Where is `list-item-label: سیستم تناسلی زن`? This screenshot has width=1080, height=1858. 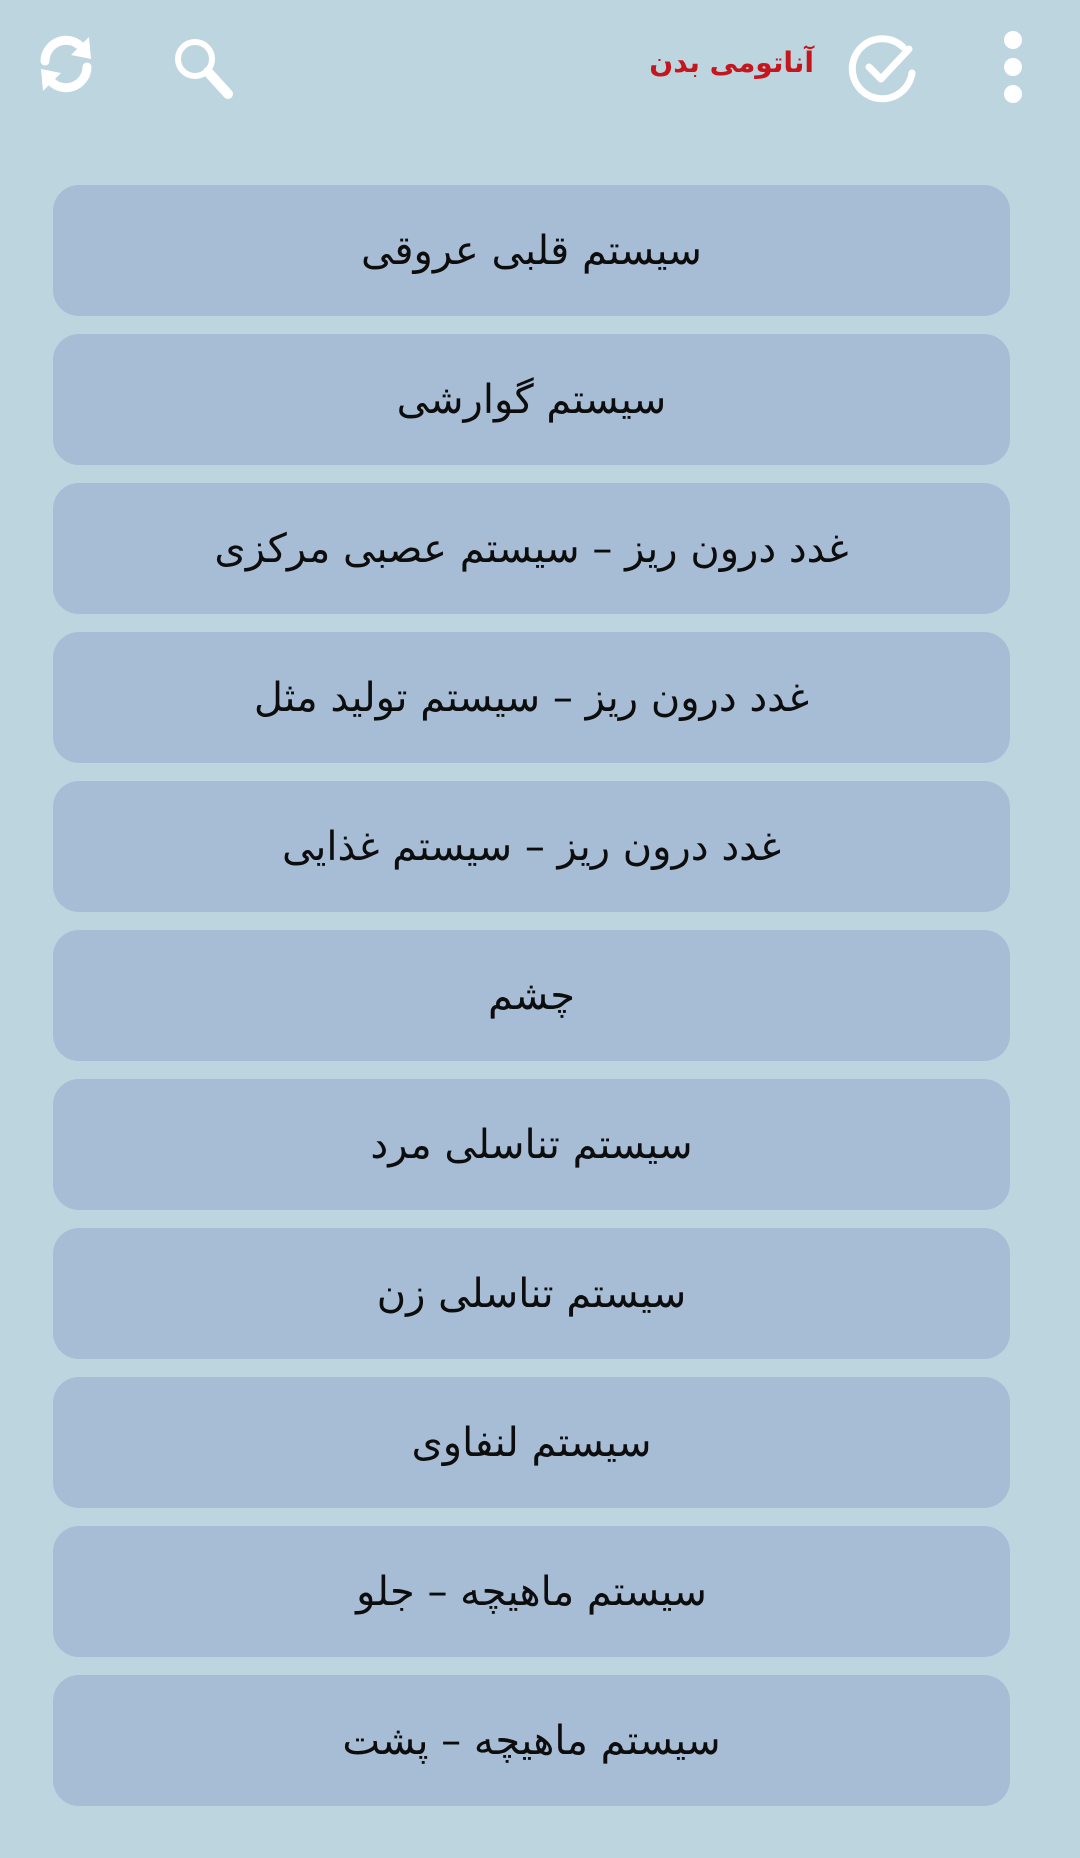
list-item-label: سیستم تناسلی زن is located at coordinates (531, 1293).